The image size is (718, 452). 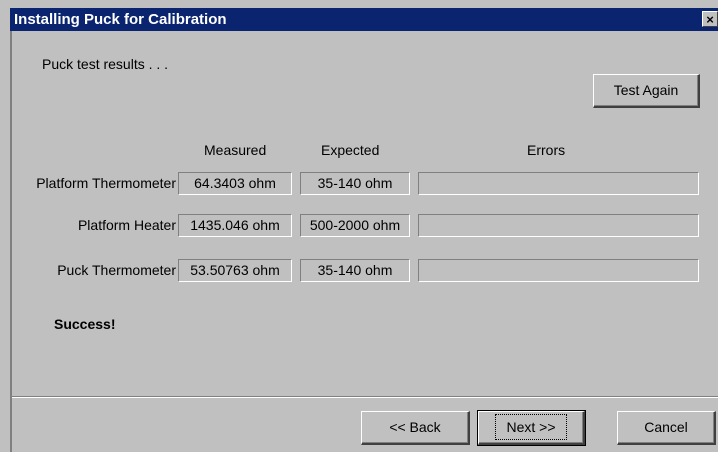 I want to click on errors-field-puck-thermometer, so click(x=558, y=270).